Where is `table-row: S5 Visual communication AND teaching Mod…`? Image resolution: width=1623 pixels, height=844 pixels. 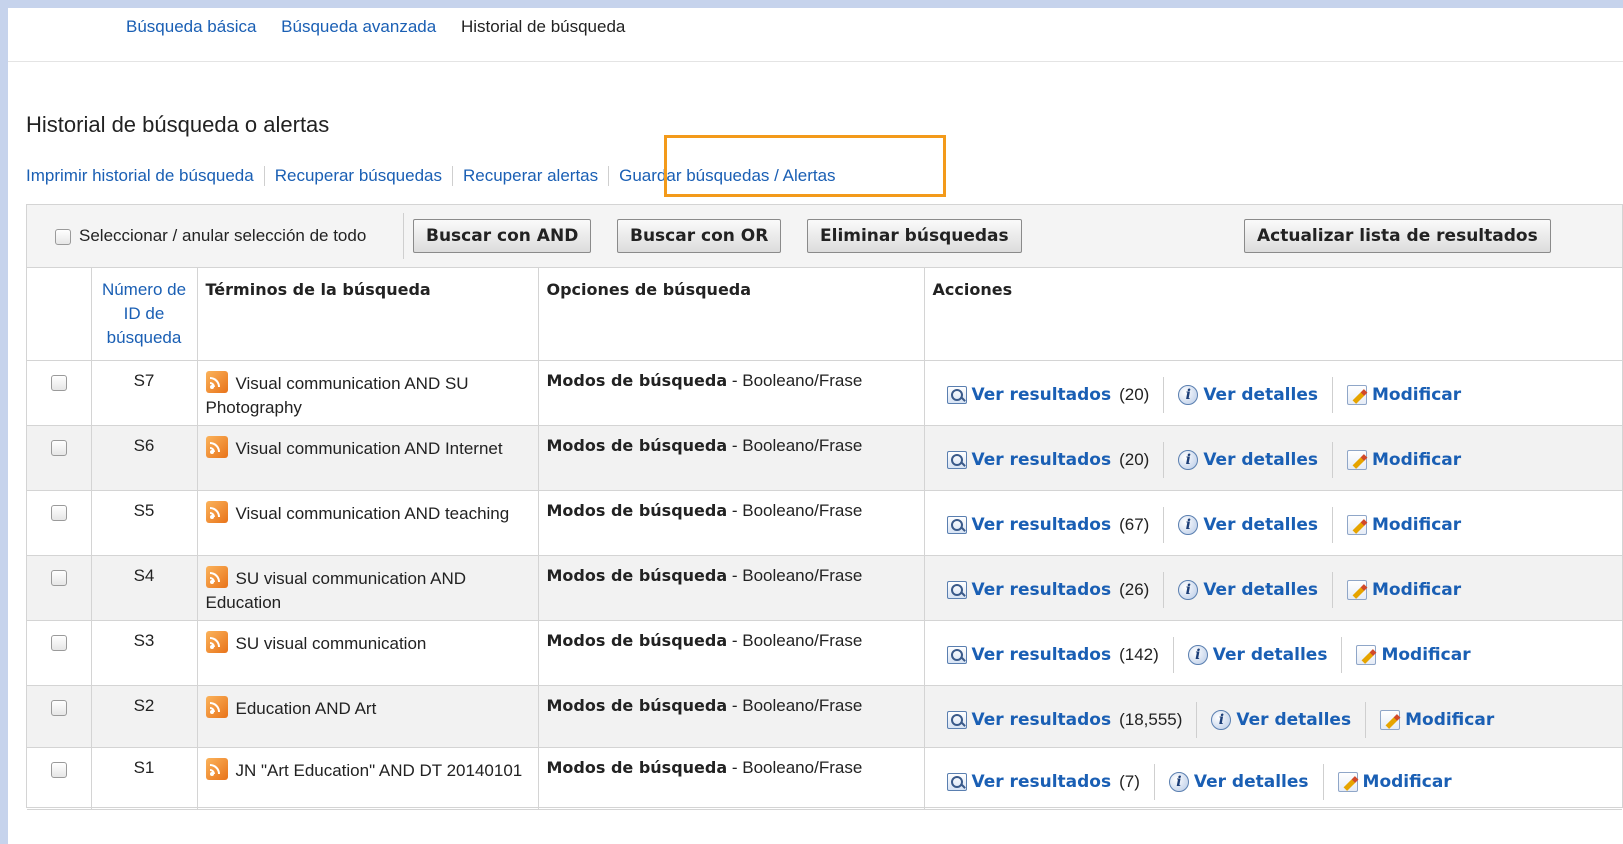 table-row: S5 Visual communication AND teaching Mod… is located at coordinates (824, 522).